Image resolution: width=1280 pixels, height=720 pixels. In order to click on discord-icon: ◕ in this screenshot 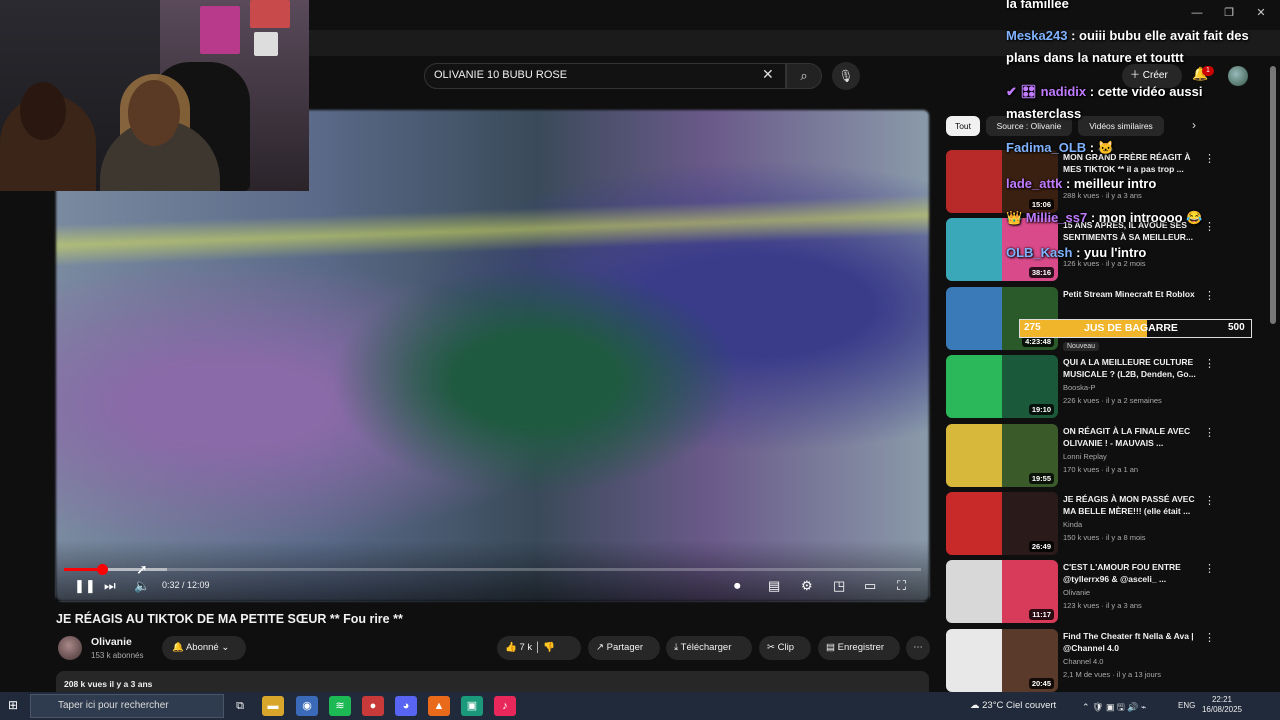, I will do `click(406, 706)`.